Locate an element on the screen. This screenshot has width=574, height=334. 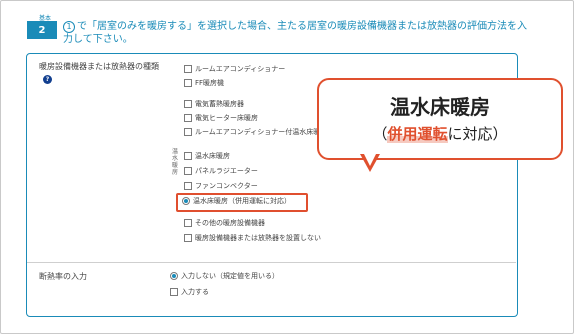
callout-emphasis: 併用運転 is located at coordinates (417, 134).